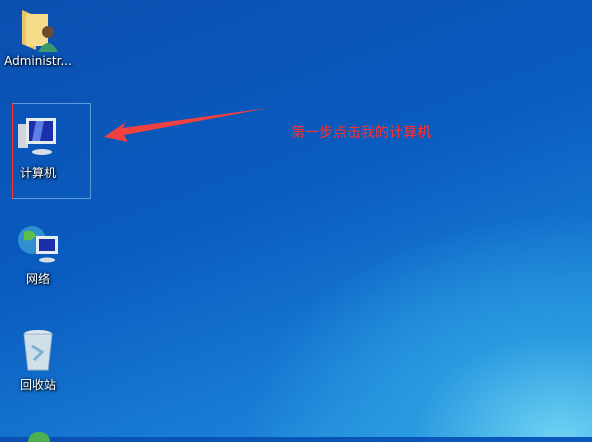  What do you see at coordinates (186, 125) in the screenshot?
I see `arrow-annotation` at bounding box center [186, 125].